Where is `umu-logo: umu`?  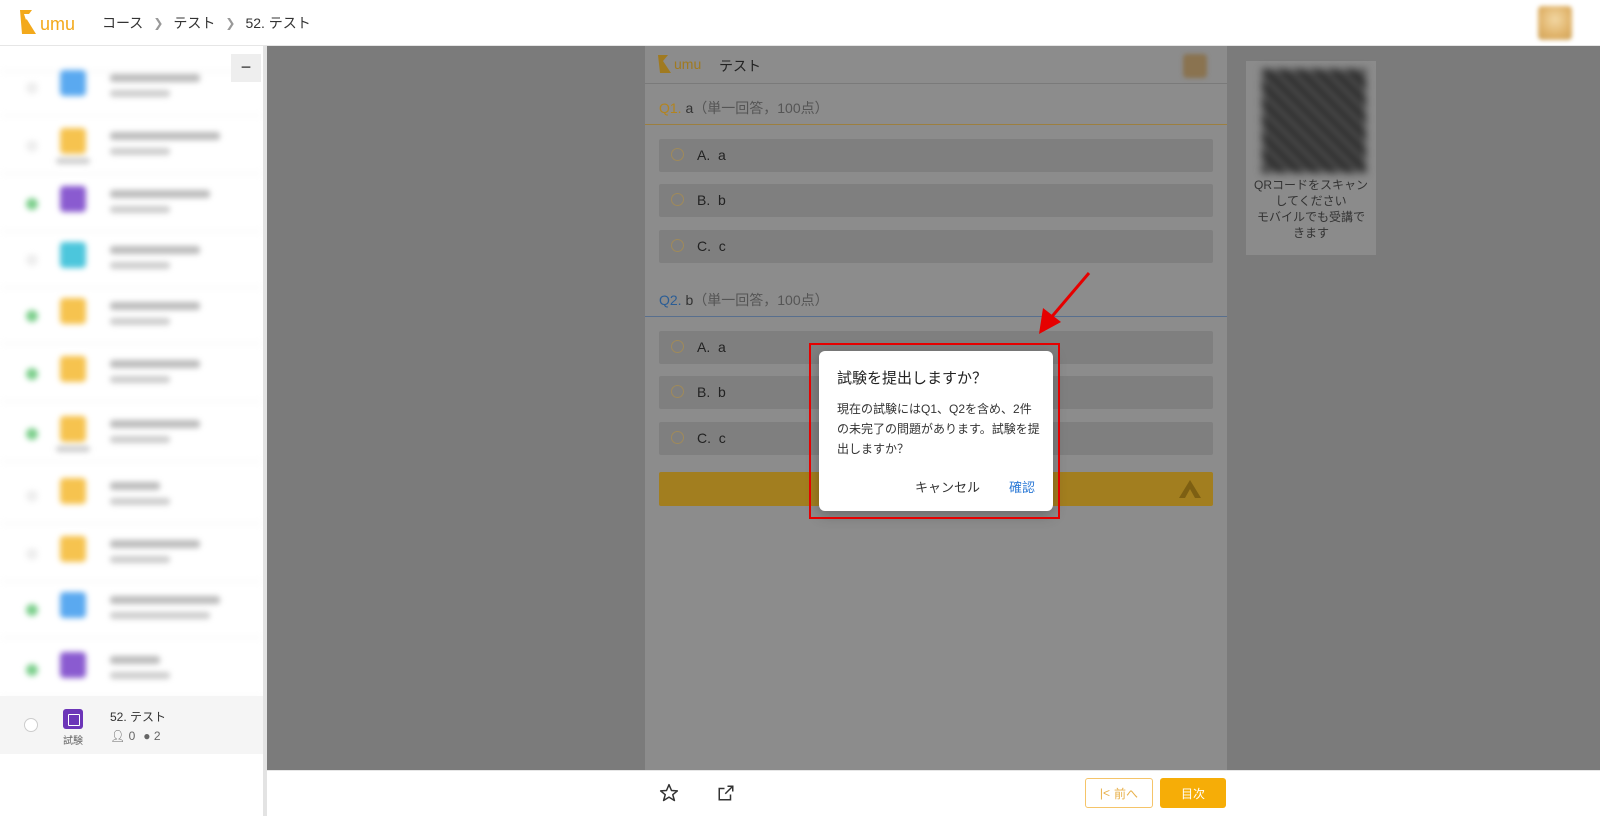 umu-logo: umu is located at coordinates (51, 22).